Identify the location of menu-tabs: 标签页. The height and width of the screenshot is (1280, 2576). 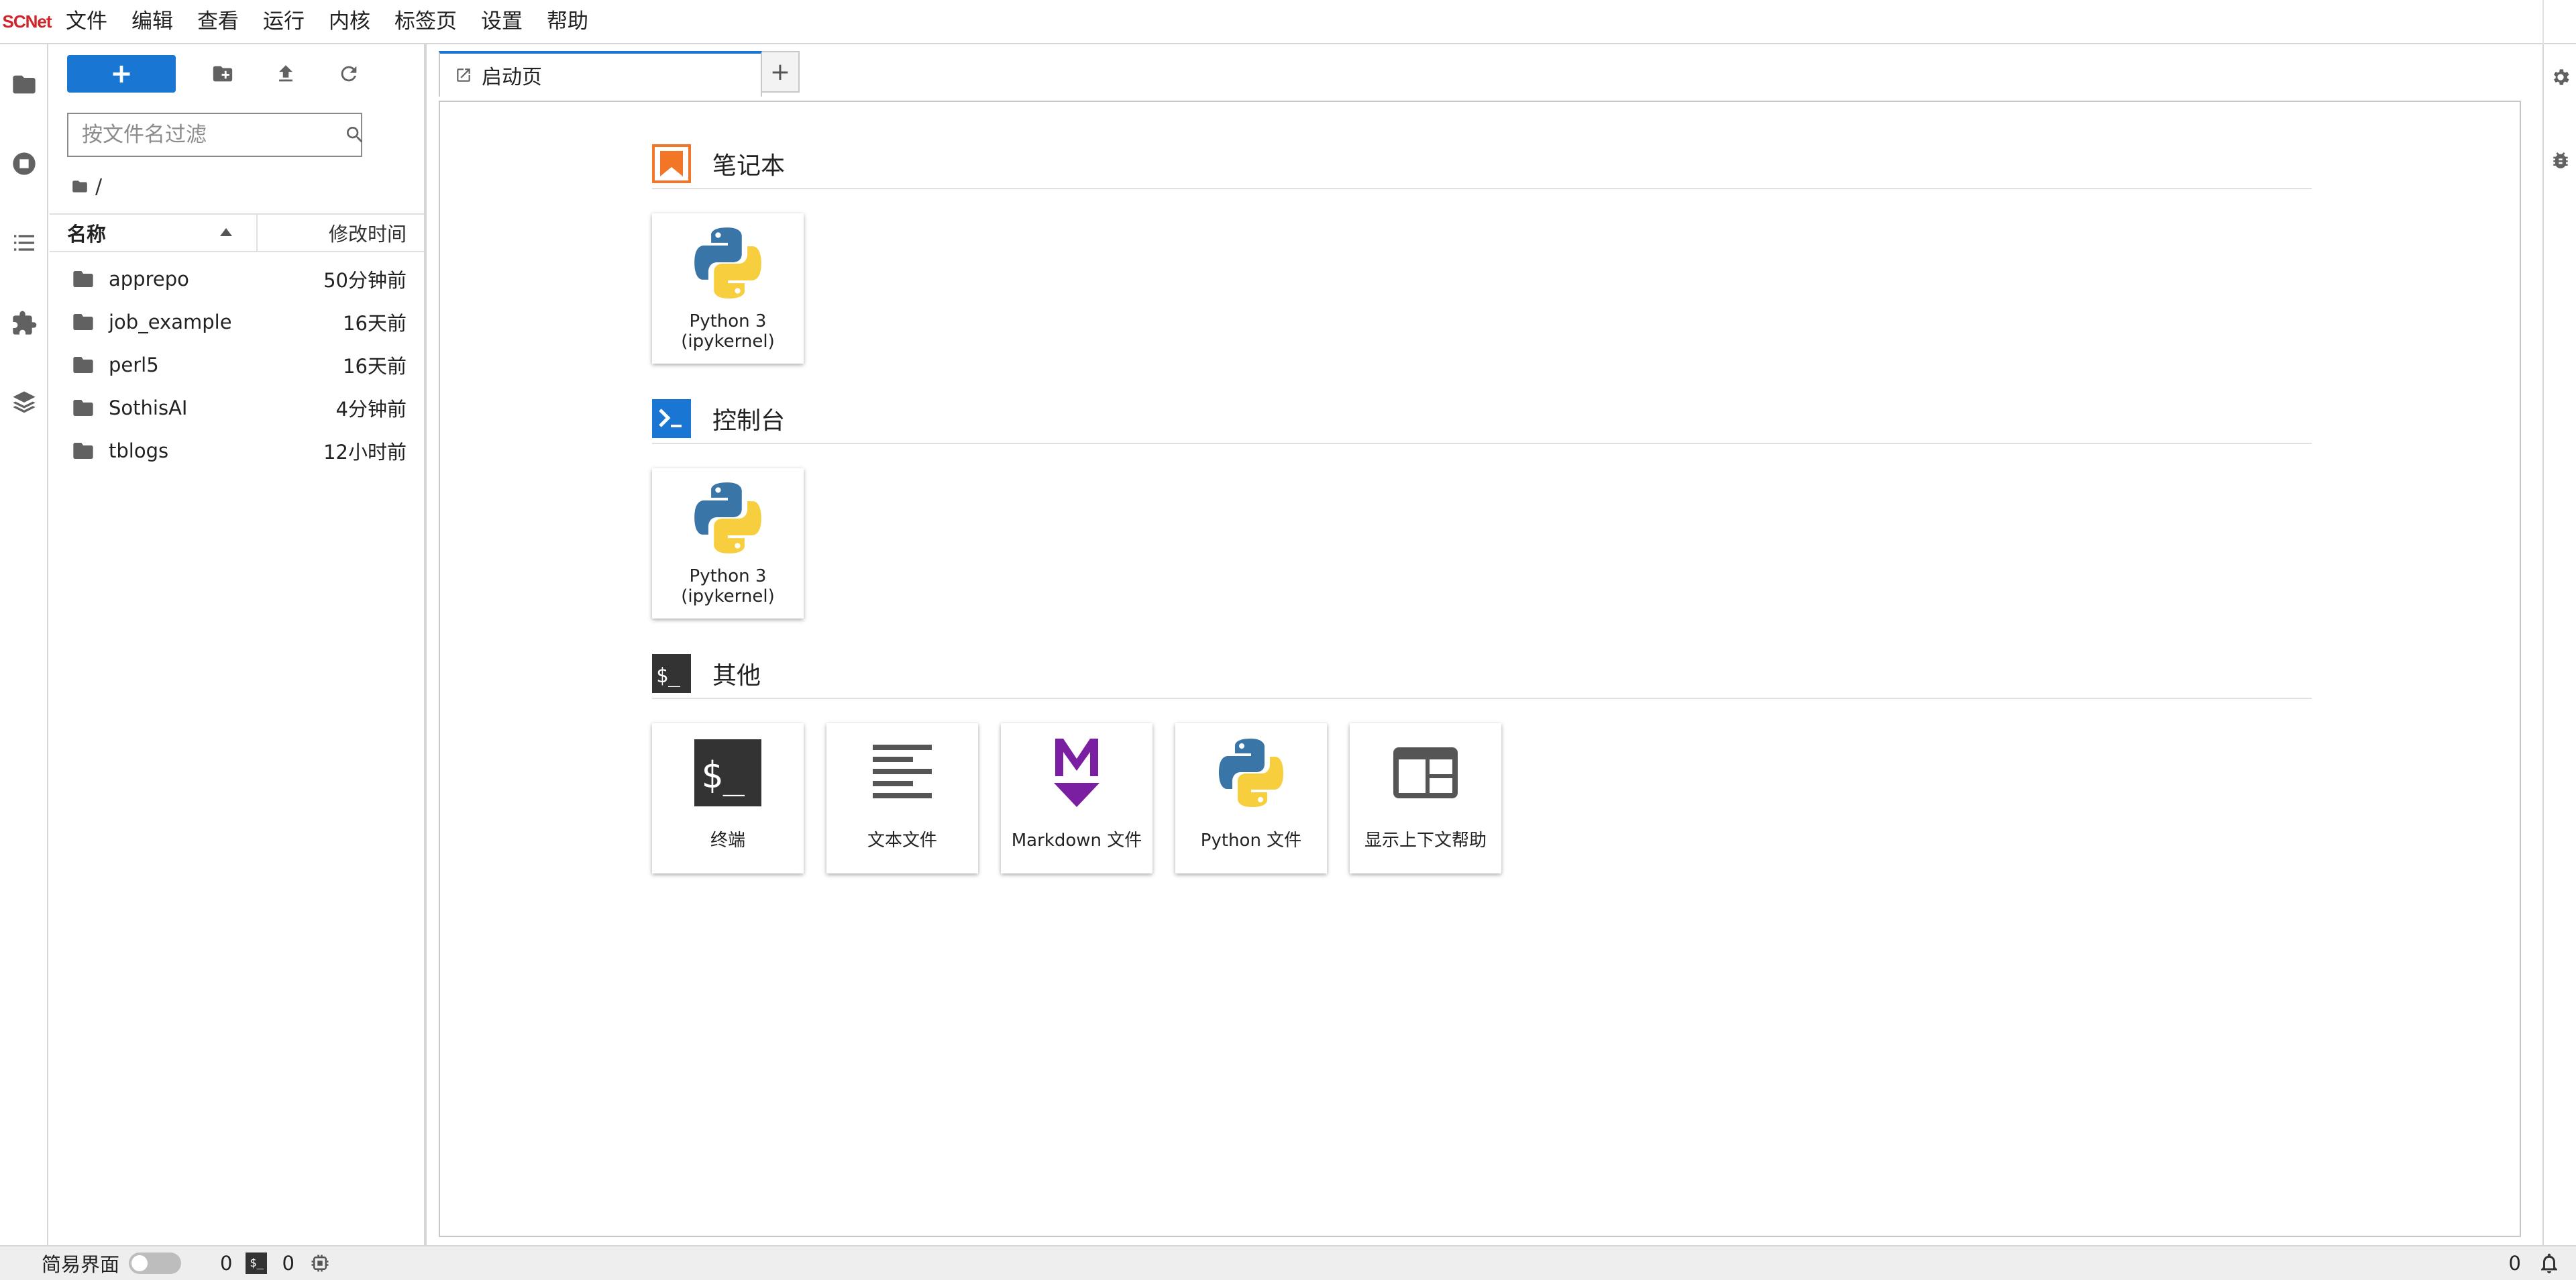
(425, 22).